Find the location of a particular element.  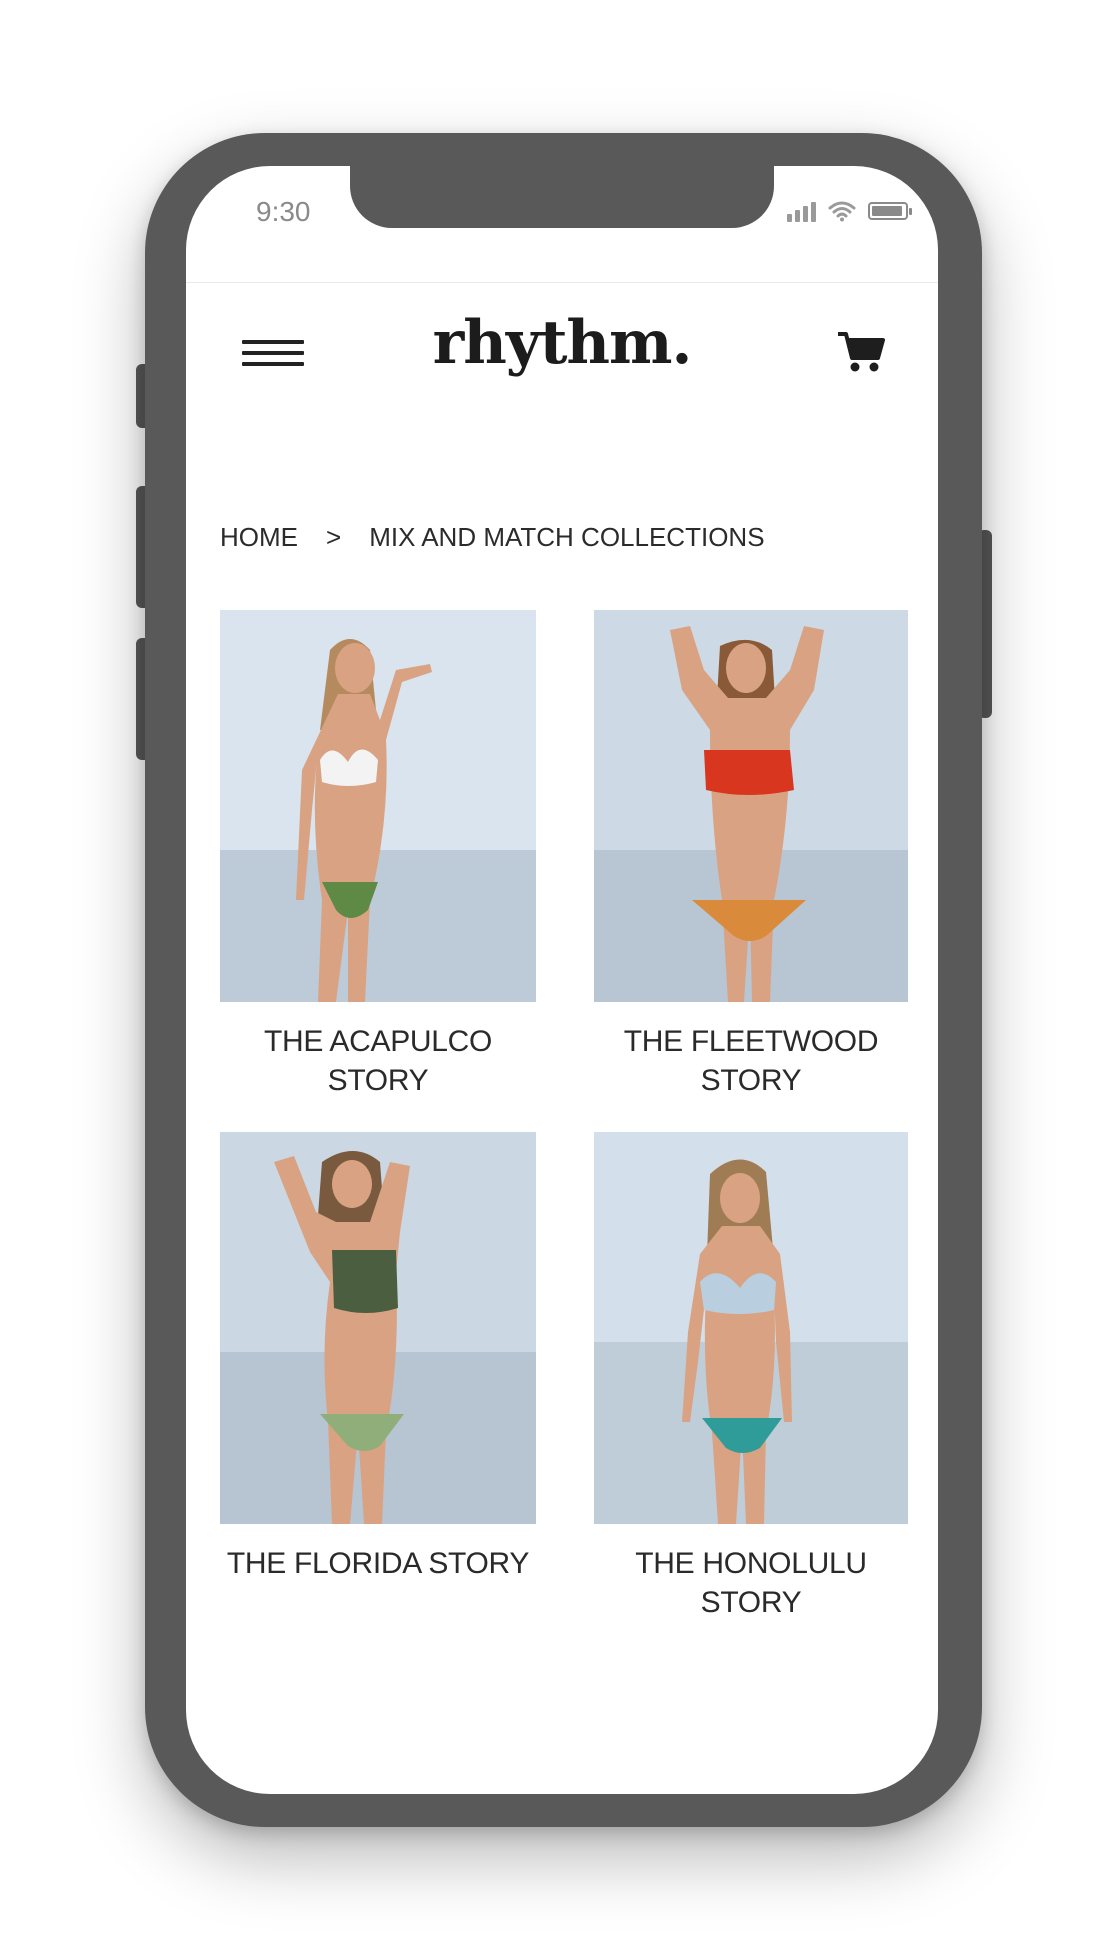

brand-logo: rhythm. is located at coordinates (562, 343).